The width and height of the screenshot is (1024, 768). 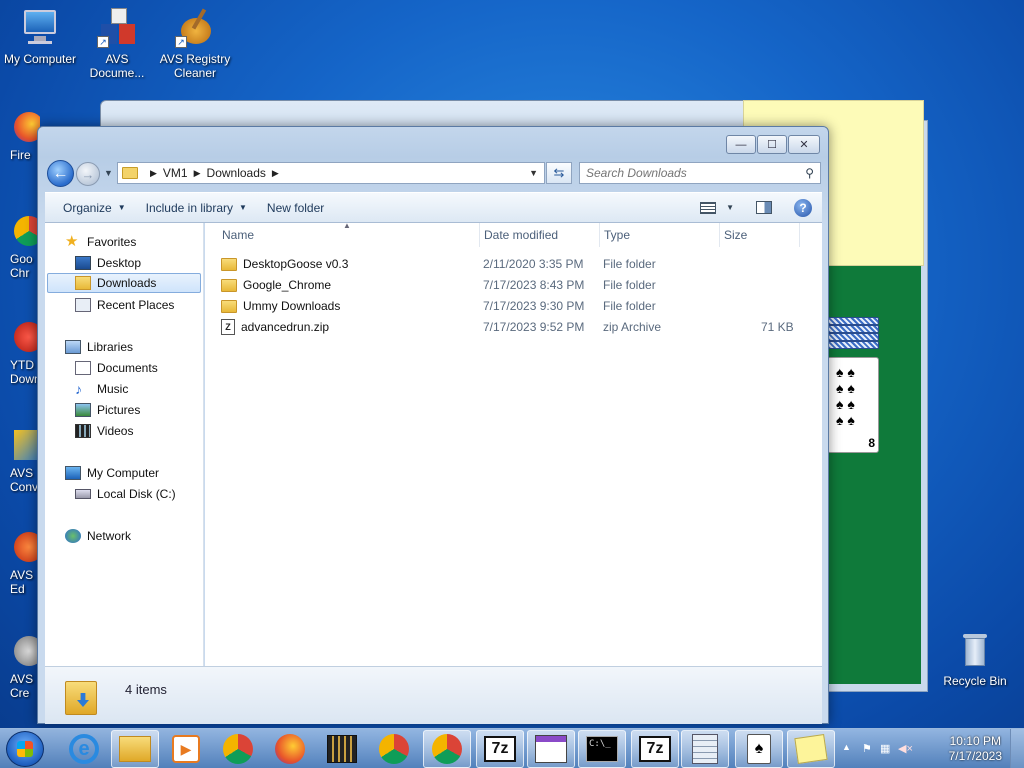 What do you see at coordinates (112, 473) in the screenshot?
I see `nav-my-computer: My Computer` at bounding box center [112, 473].